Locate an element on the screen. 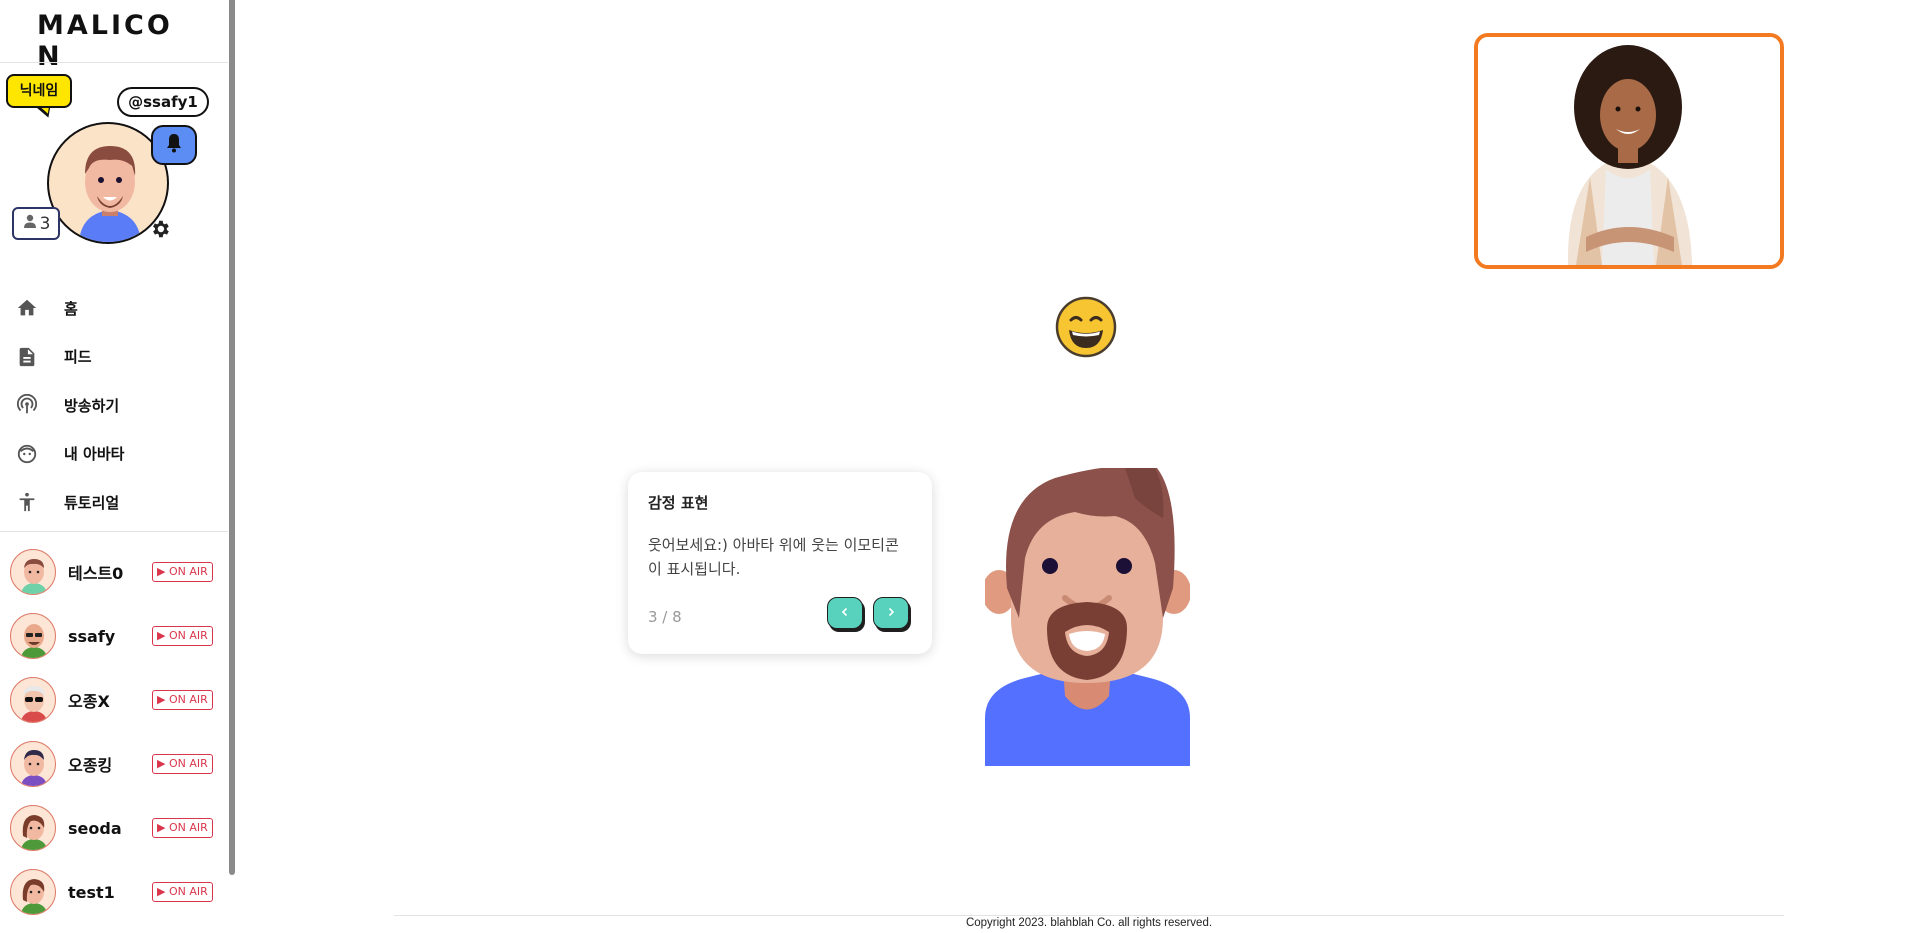 The image size is (1915, 933). list-item: 테스트0 ▶ ON AIR is located at coordinates (114, 572).